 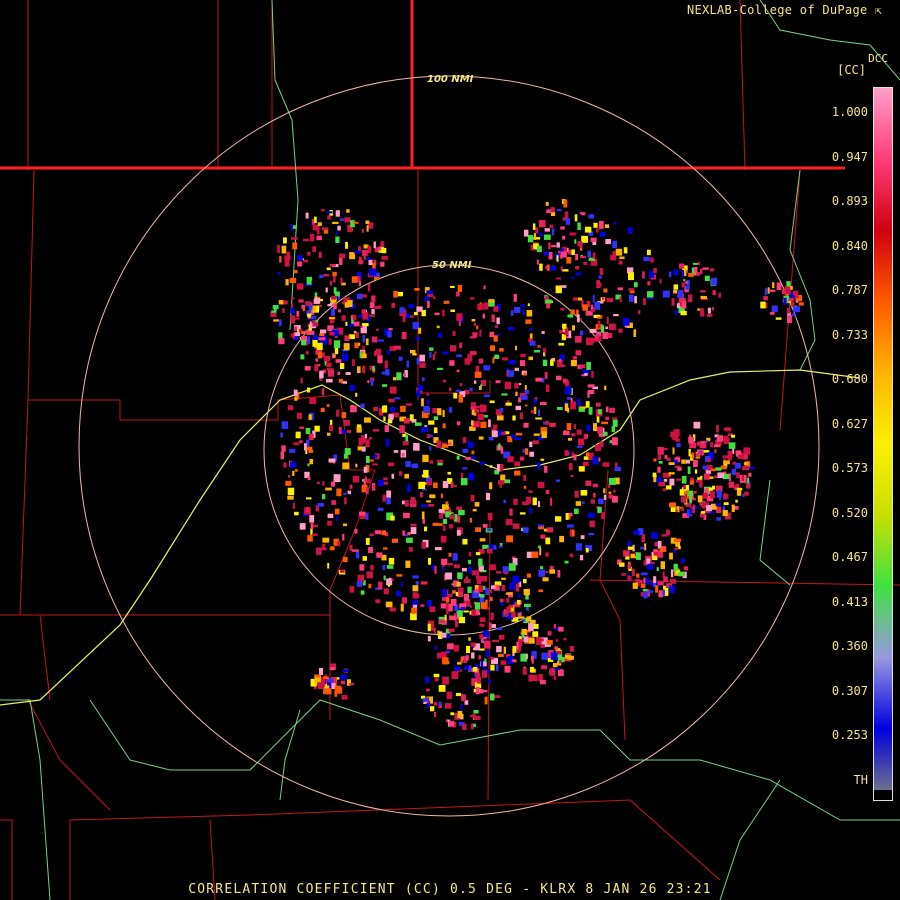 I want to click on legend-tick: 0.253, so click(x=849, y=735).